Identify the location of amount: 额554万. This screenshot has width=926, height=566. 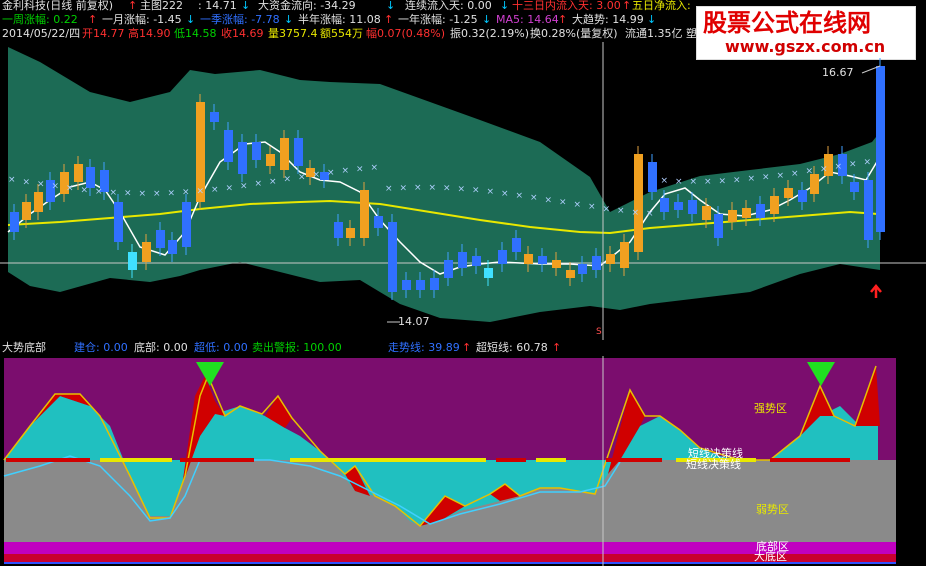
(341, 33).